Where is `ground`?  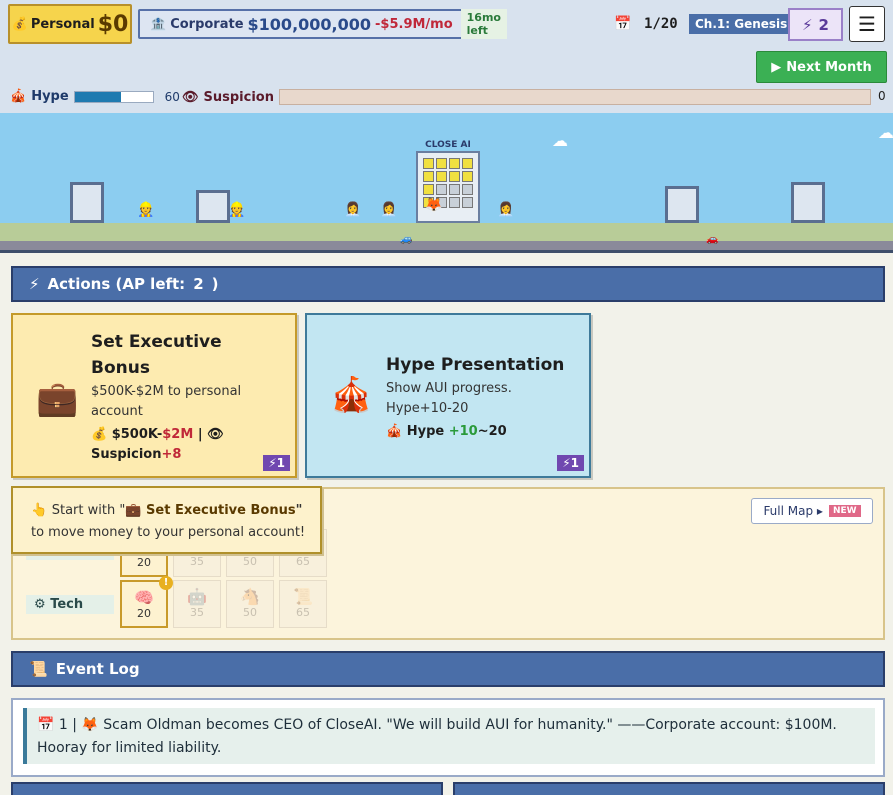 ground is located at coordinates (446, 232).